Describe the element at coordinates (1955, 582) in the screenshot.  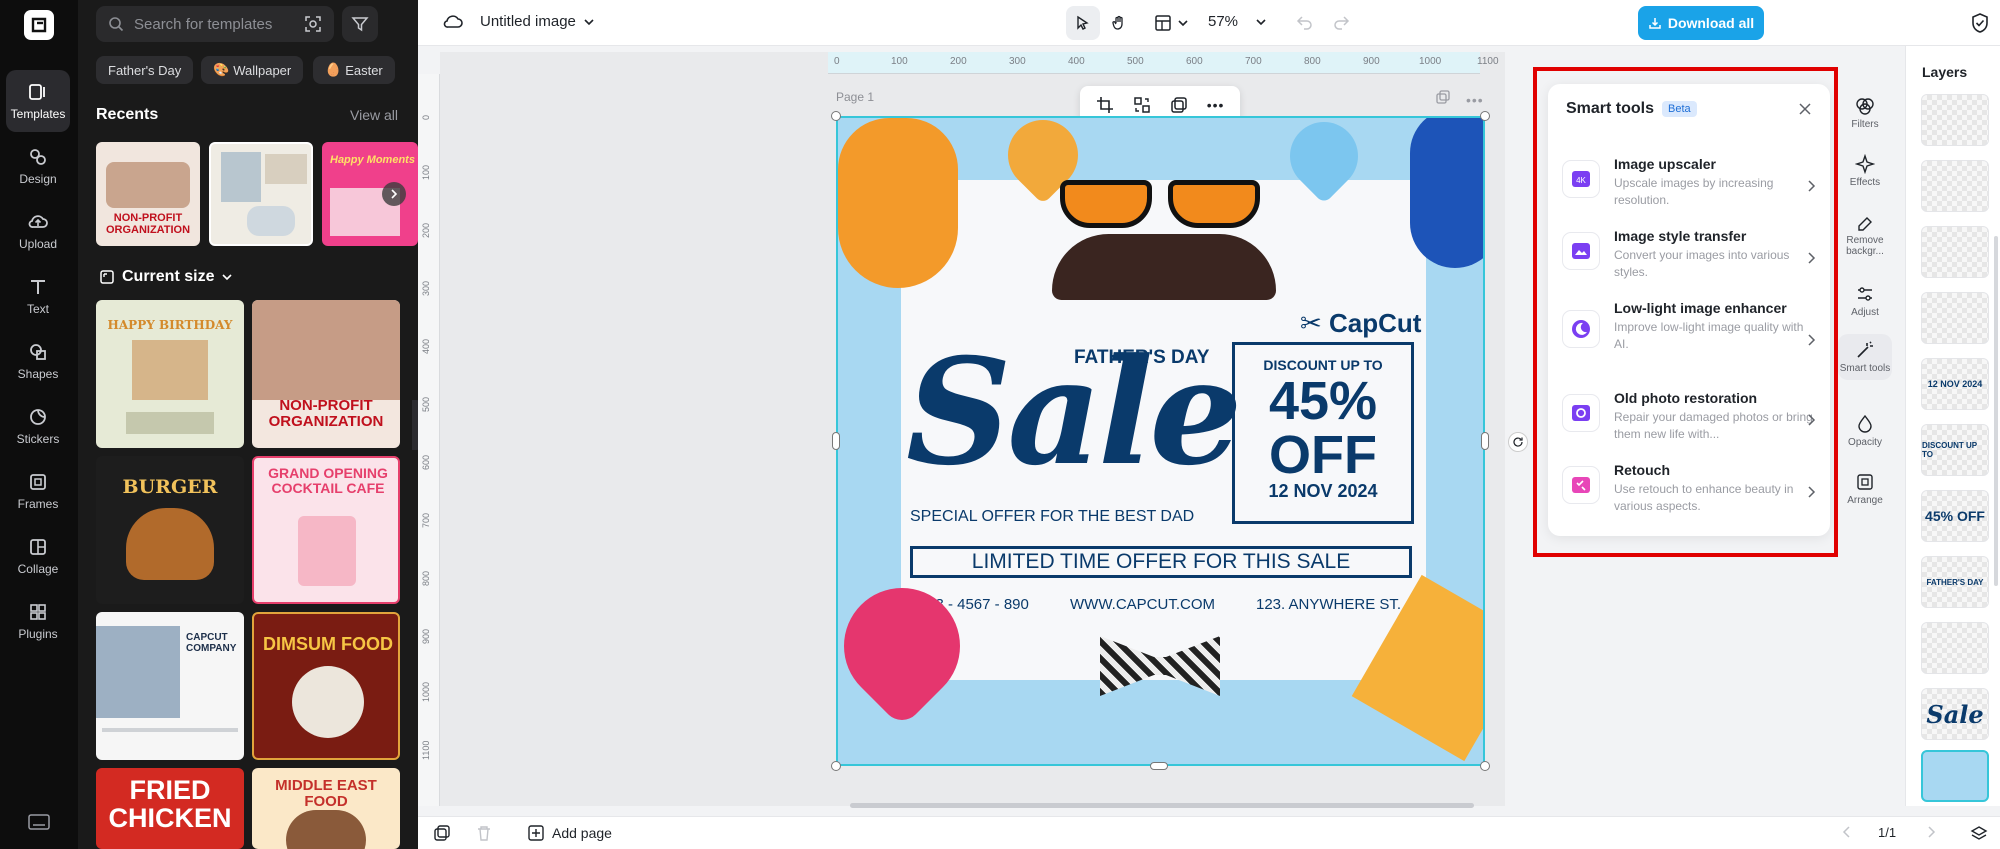
I see `layer-item: FATHER'S DAY` at that location.